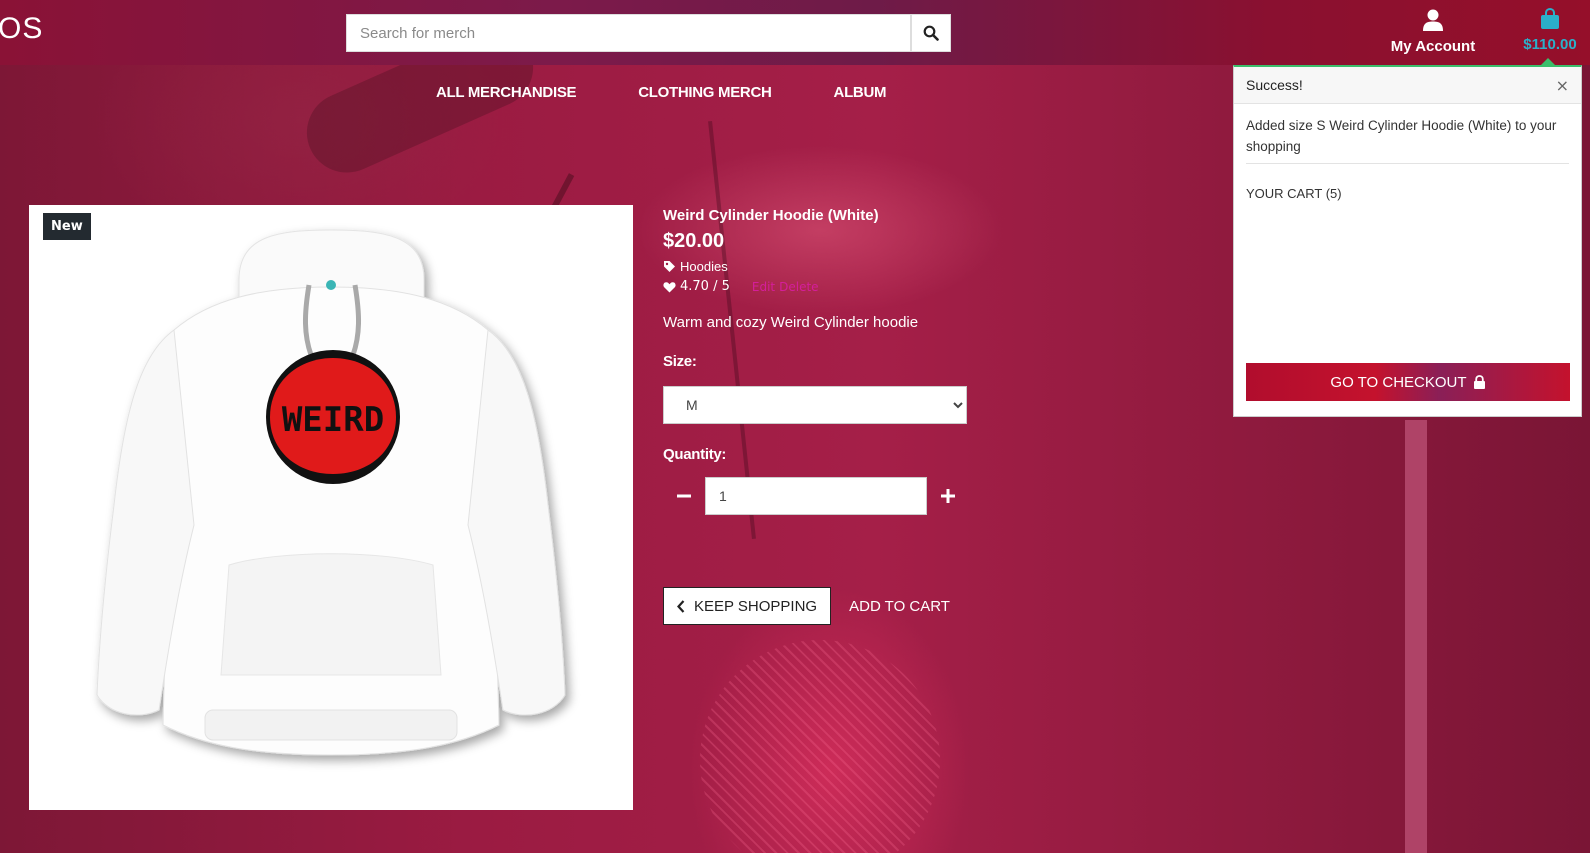 The height and width of the screenshot is (853, 1590). What do you see at coordinates (21, 29) in the screenshot?
I see `site-logo: OS` at bounding box center [21, 29].